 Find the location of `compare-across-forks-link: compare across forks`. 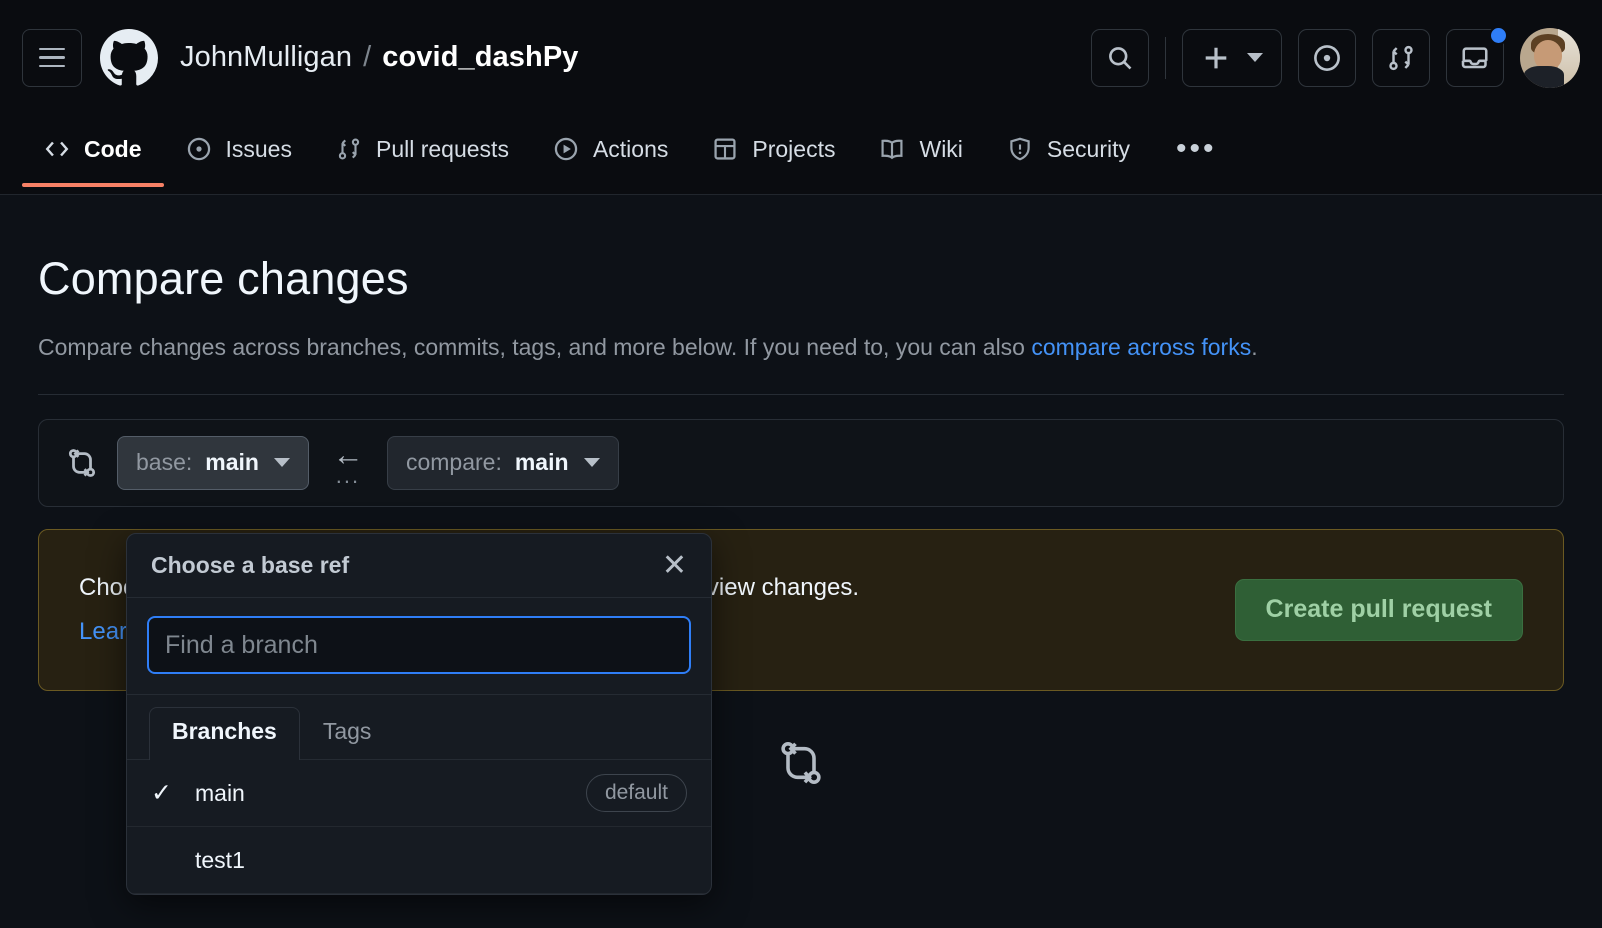

compare-across-forks-link: compare across forks is located at coordinates (1141, 347).